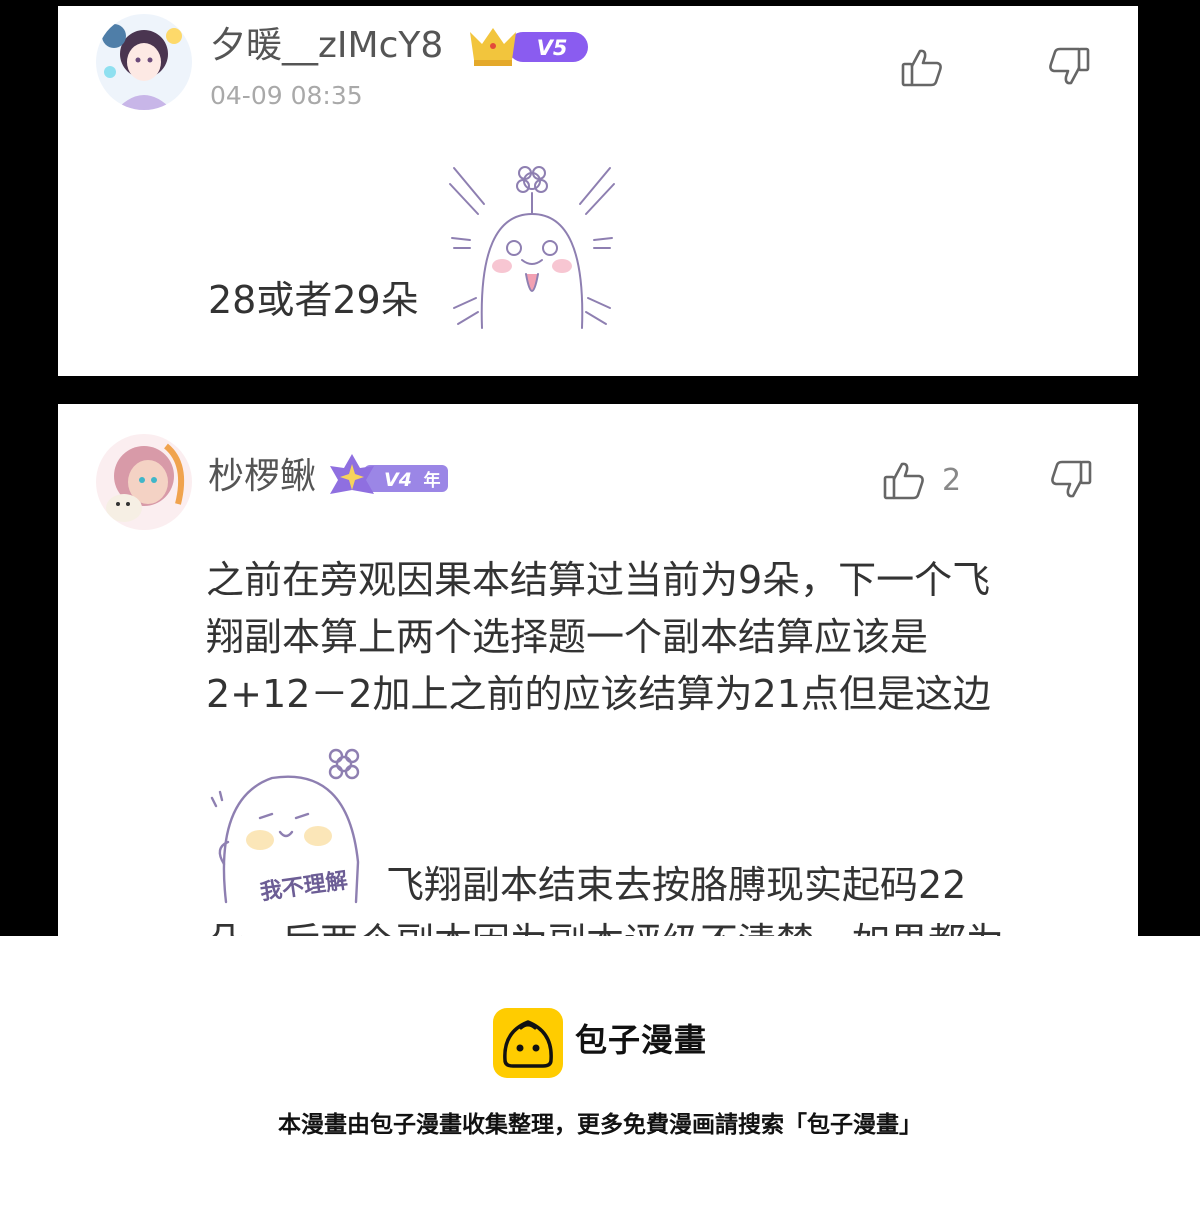  What do you see at coordinates (529, 47) in the screenshot?
I see `vip-level-badge: V5` at bounding box center [529, 47].